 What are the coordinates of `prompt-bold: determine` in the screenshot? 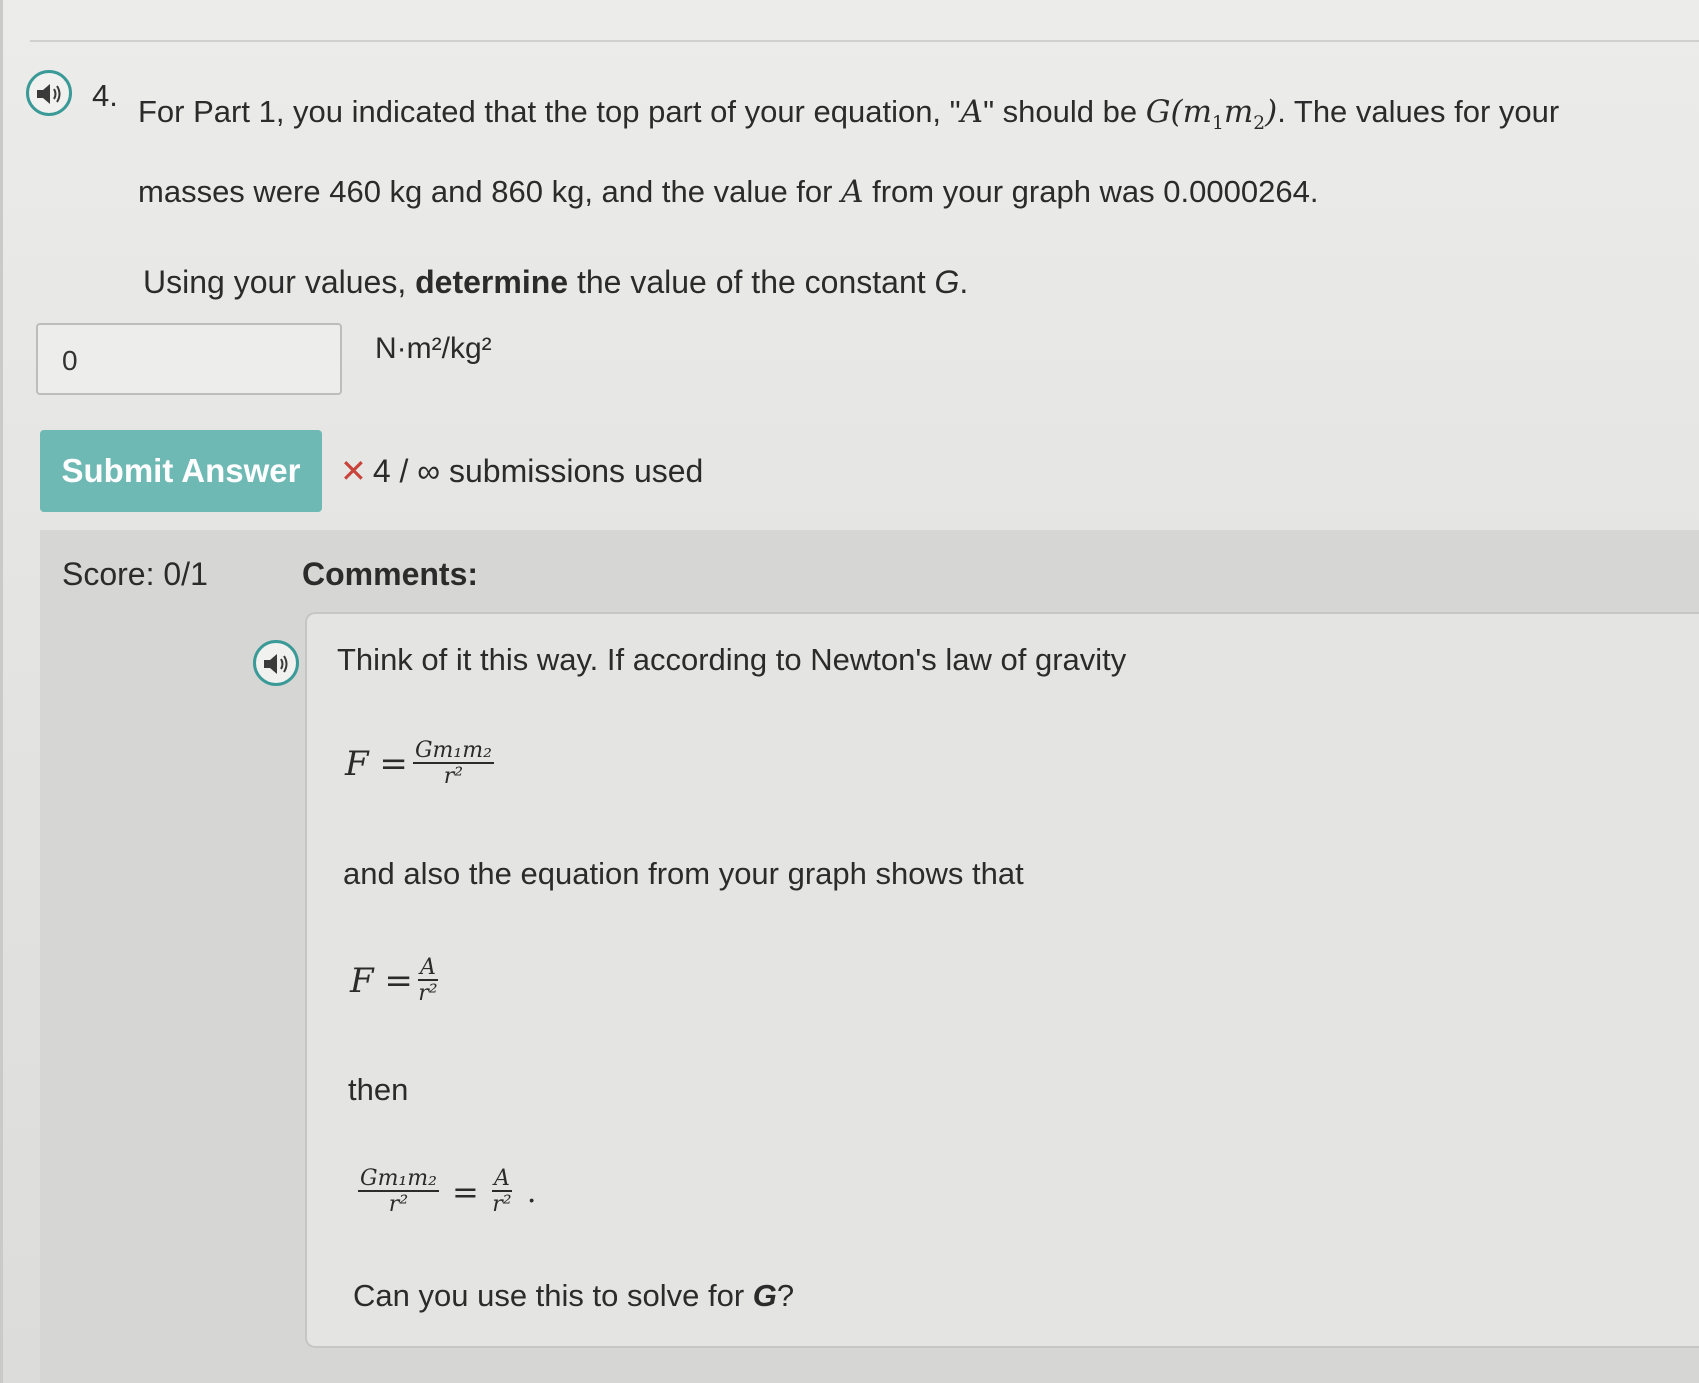 It's located at (492, 282).